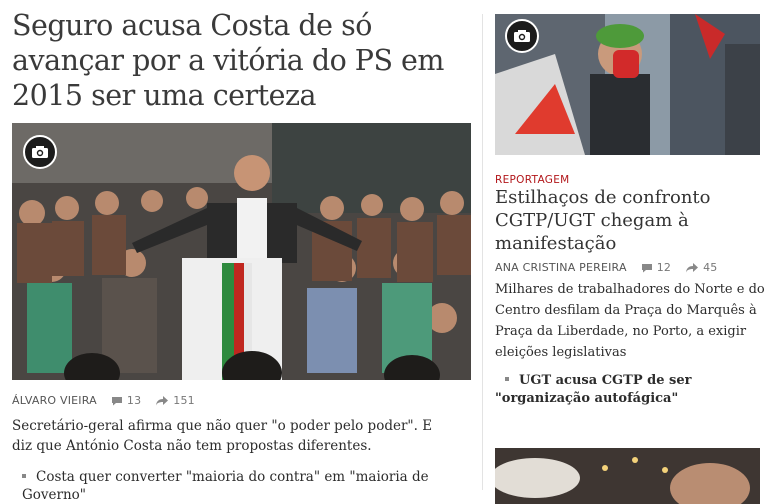  Describe the element at coordinates (627, 84) in the screenshot. I see `side-story-photo` at that location.